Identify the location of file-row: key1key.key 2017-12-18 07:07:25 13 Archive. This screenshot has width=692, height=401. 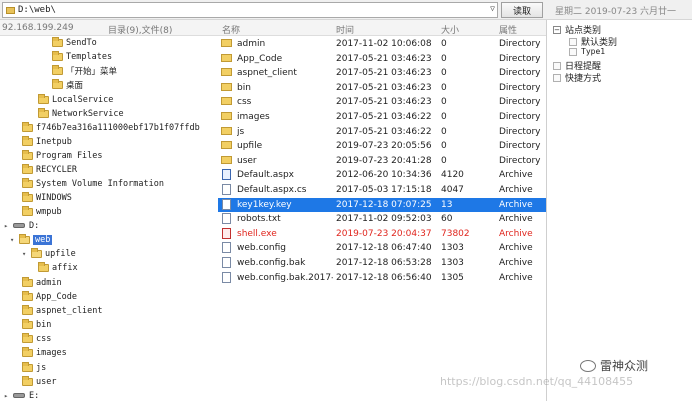
(382, 205).